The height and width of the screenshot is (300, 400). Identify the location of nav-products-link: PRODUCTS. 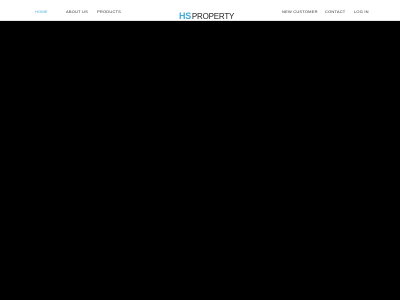
(109, 11).